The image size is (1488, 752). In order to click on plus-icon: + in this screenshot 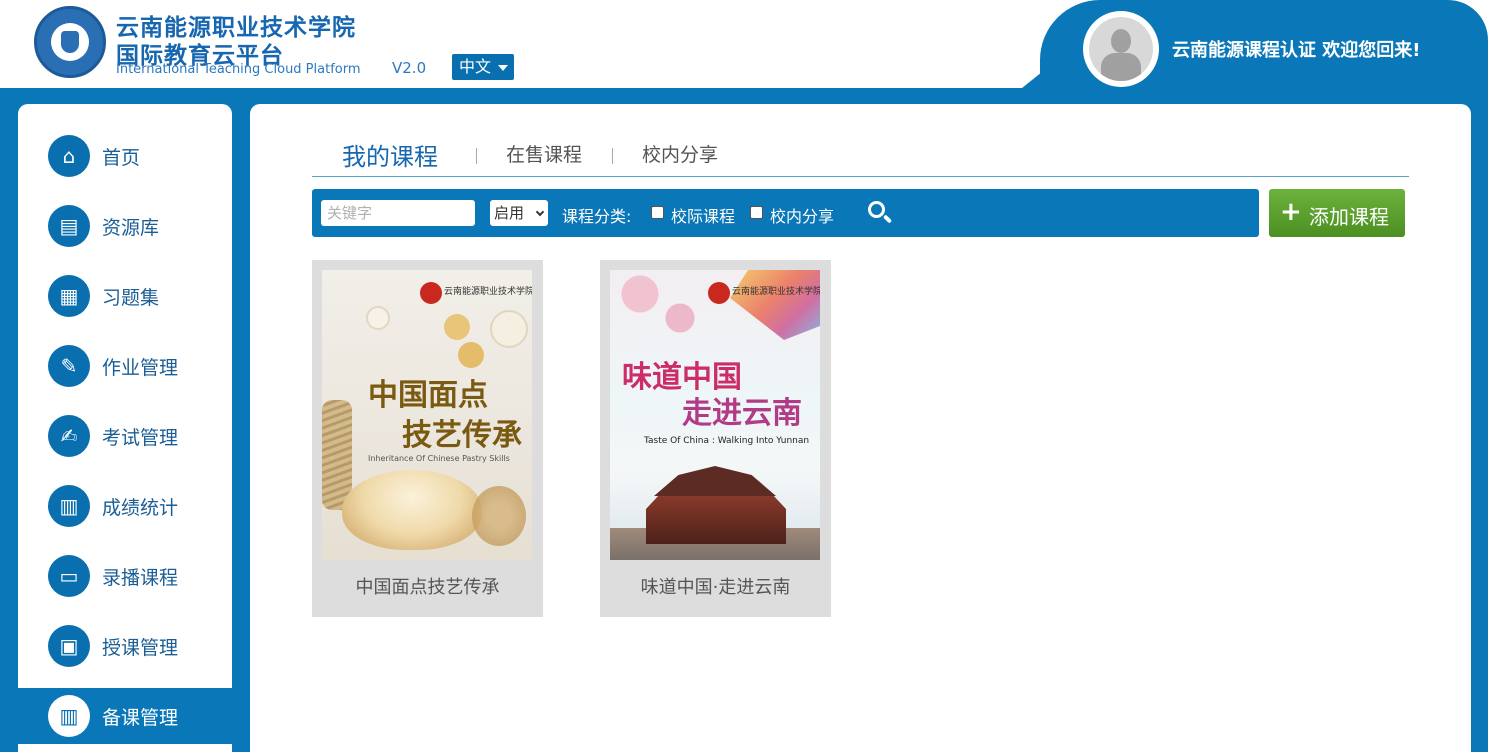, I will do `click(1291, 212)`.